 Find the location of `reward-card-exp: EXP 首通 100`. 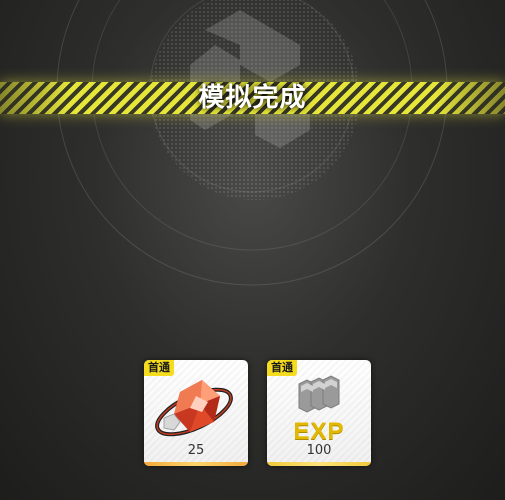

reward-card-exp: EXP 首通 100 is located at coordinates (319, 413).